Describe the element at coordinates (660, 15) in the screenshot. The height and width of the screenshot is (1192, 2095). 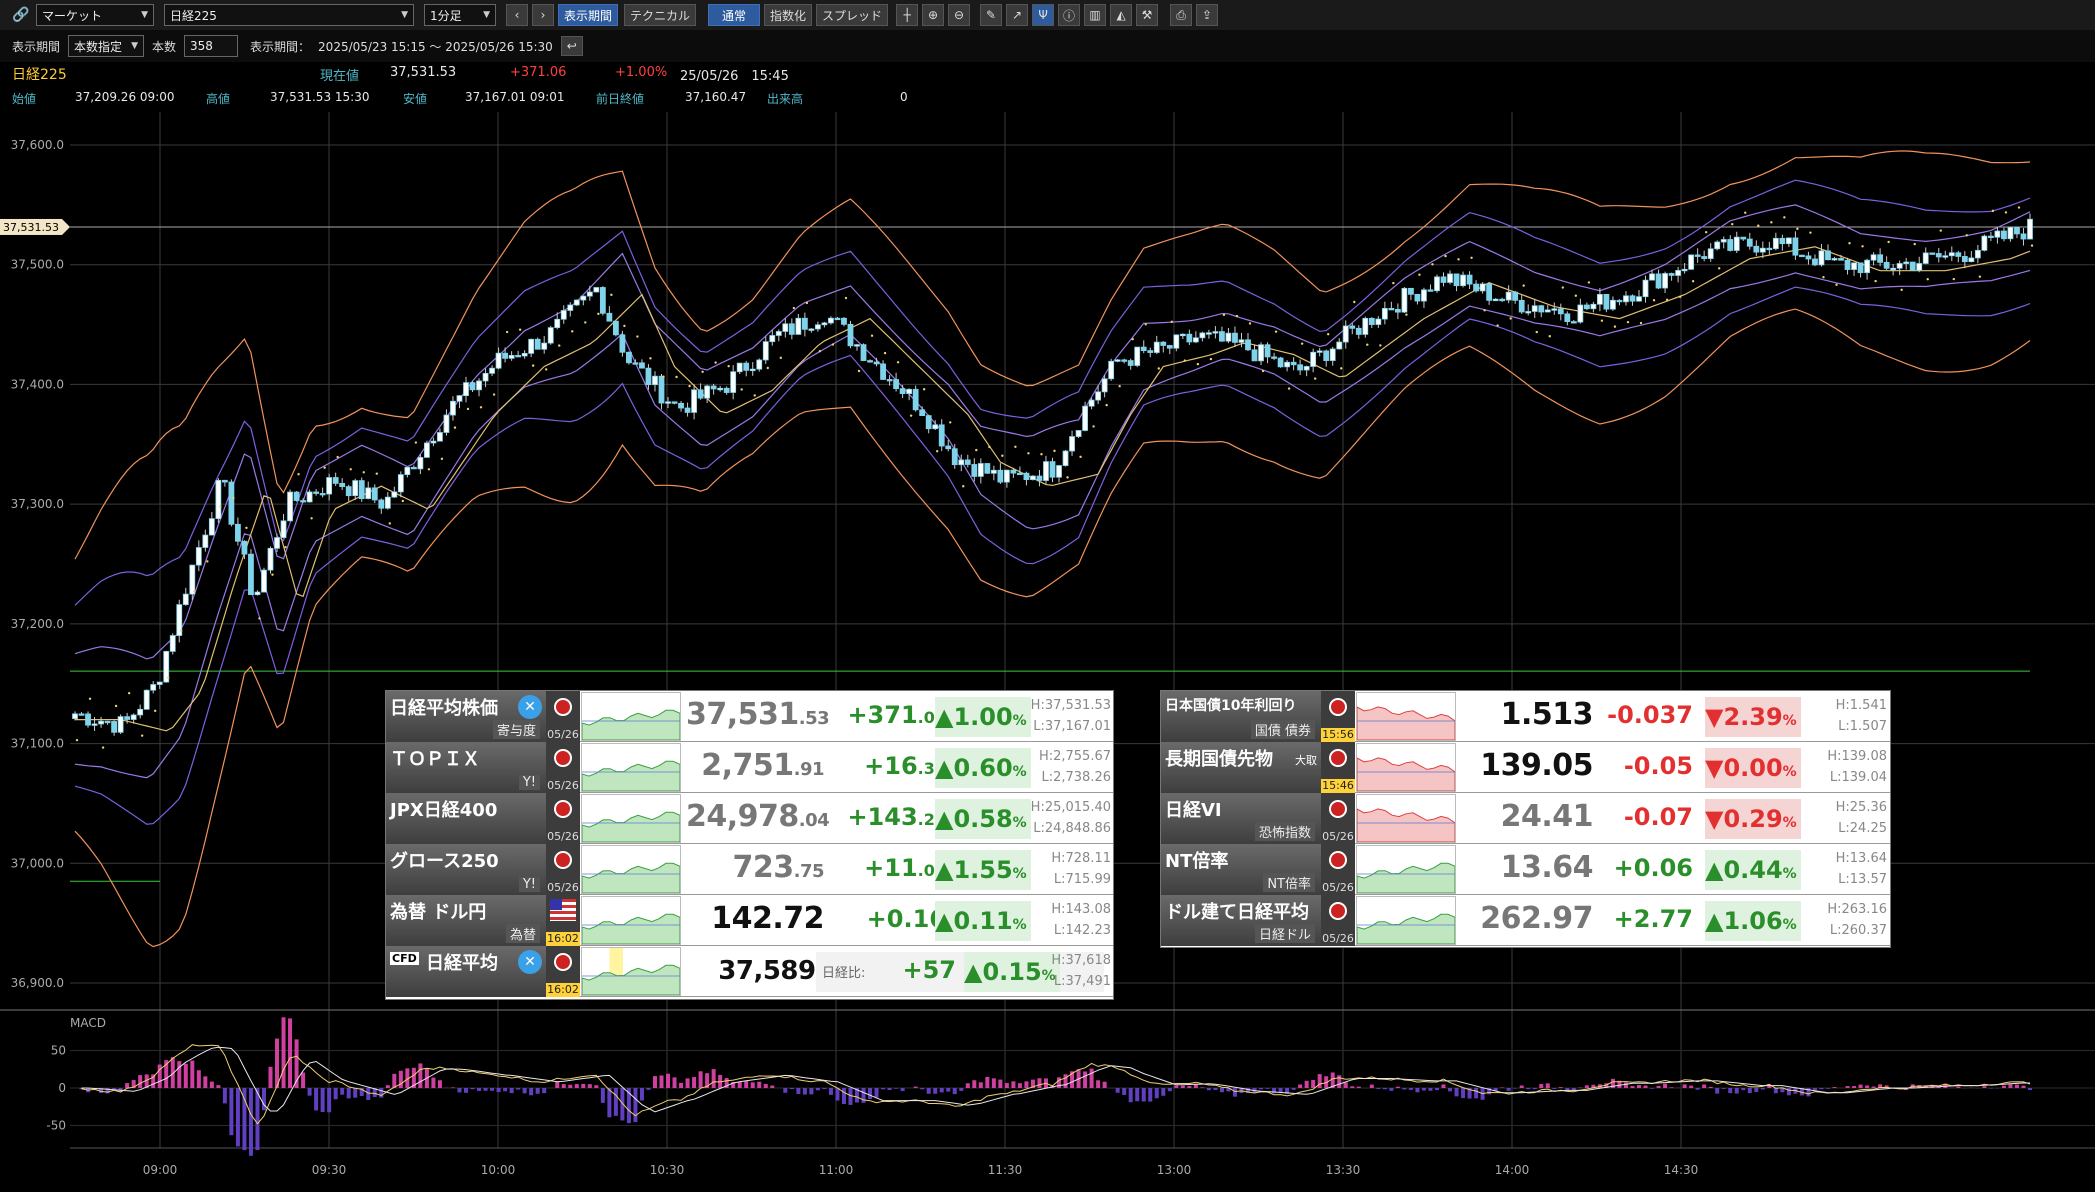
I see `technical-button: テクニカル` at that location.